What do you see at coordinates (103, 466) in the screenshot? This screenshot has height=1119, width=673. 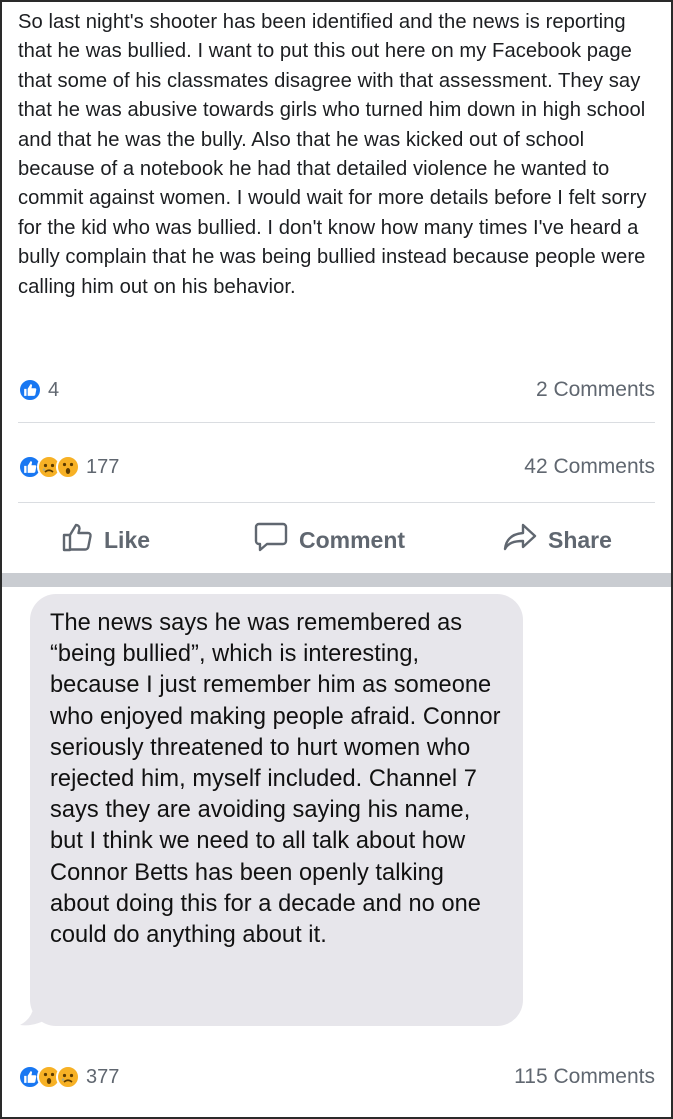 I see `shared-post-reaction-count: 177` at bounding box center [103, 466].